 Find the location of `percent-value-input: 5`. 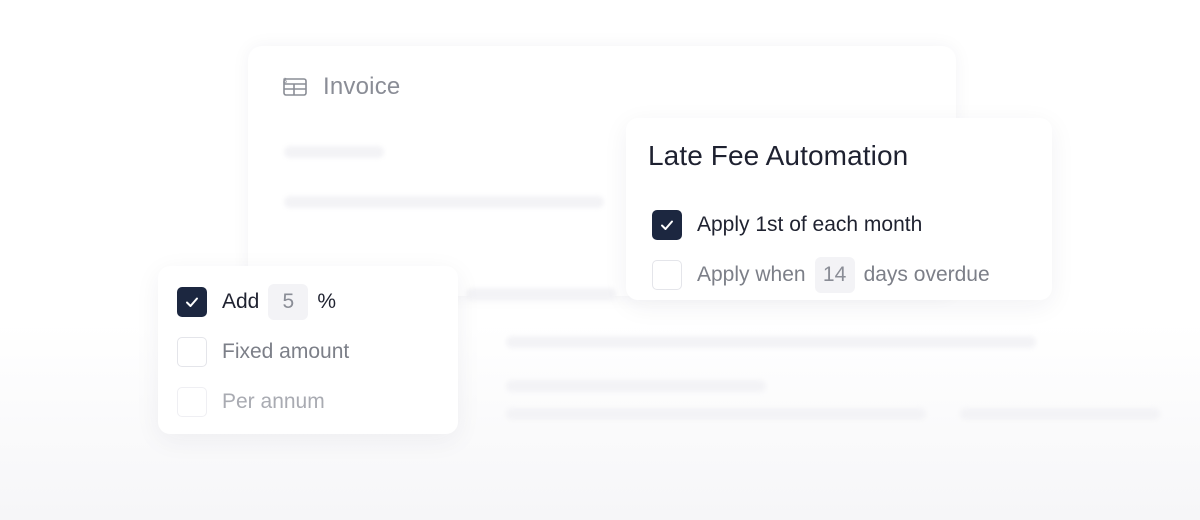

percent-value-input: 5 is located at coordinates (288, 302).